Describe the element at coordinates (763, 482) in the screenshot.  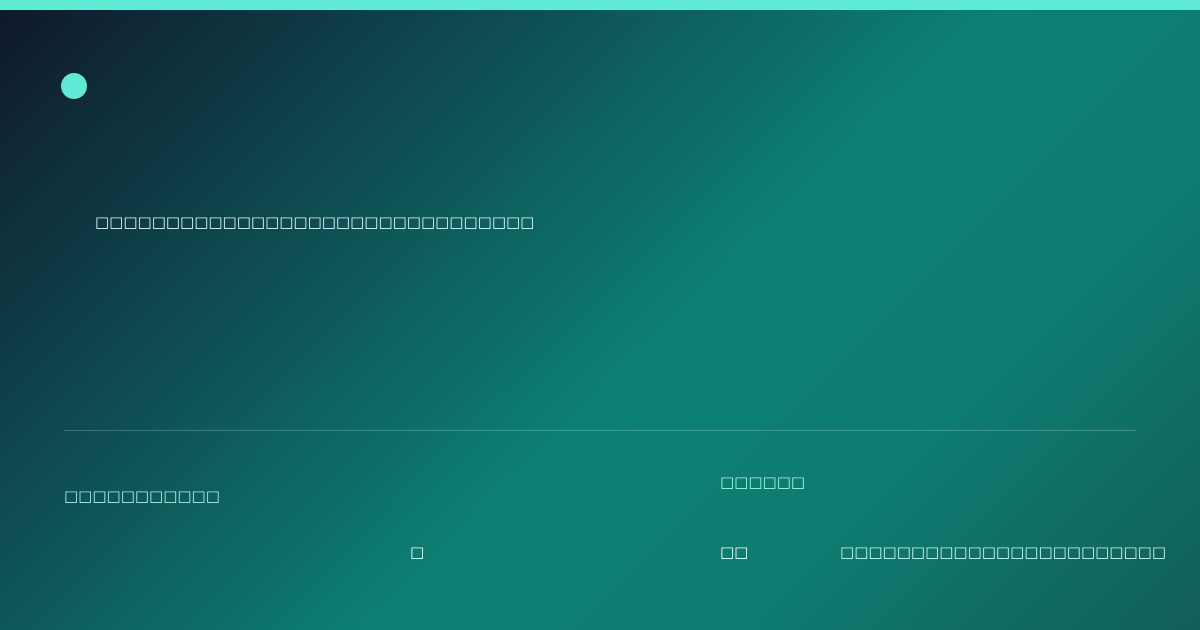
I see `footer-right-label: □□□□□□` at that location.